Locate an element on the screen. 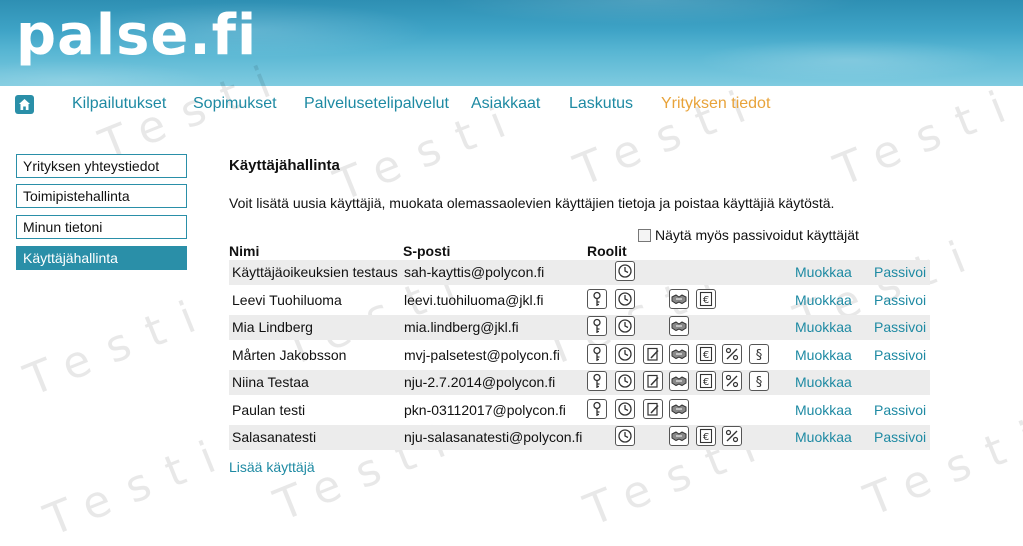 This screenshot has width=1023, height=546. sidebar-item-minun-tietoni: Minun tietoni is located at coordinates (101, 227).